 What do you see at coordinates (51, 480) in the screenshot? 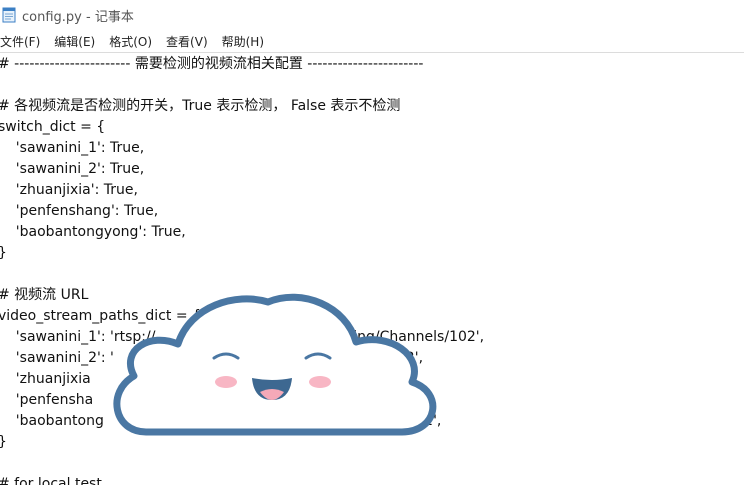
I see `editor-line: # for local test` at bounding box center [51, 480].